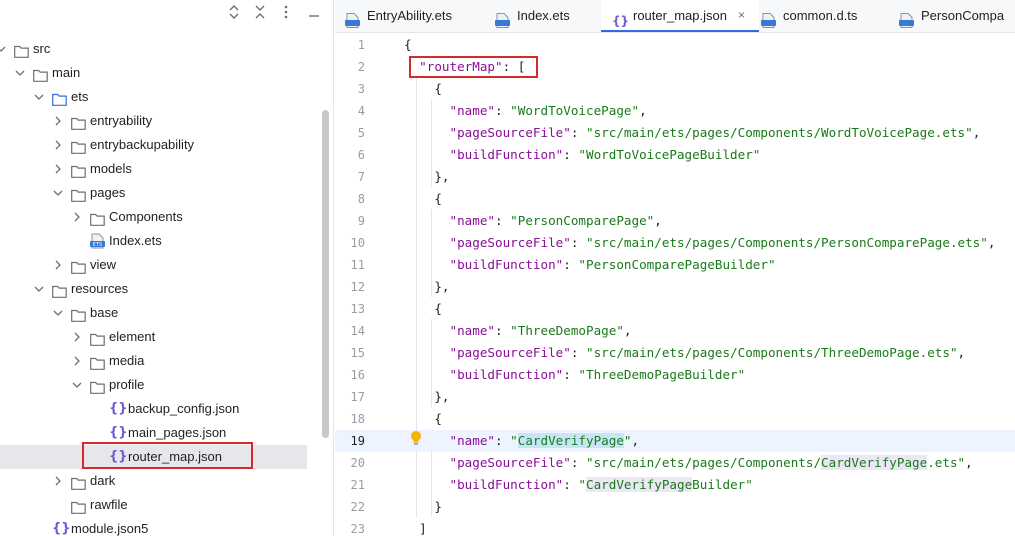 The width and height of the screenshot is (1015, 536). I want to click on code-line: 18 {, so click(675, 419).